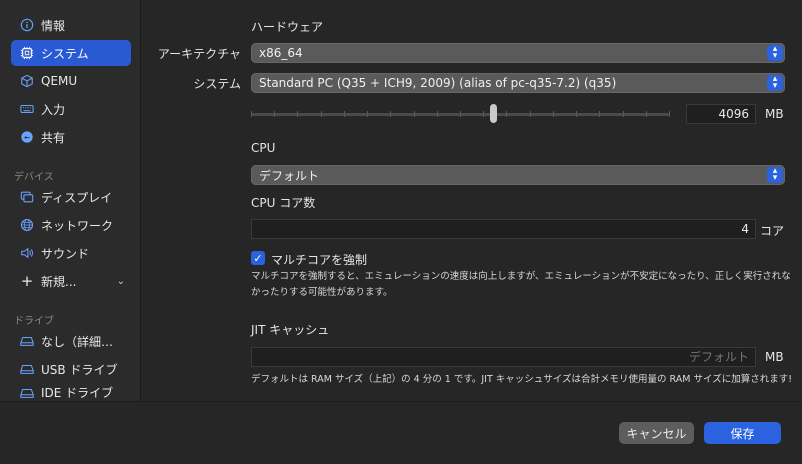 This screenshot has height=464, width=802. What do you see at coordinates (53, 137) in the screenshot?
I see `sidebar-item-label: 共有` at bounding box center [53, 137].